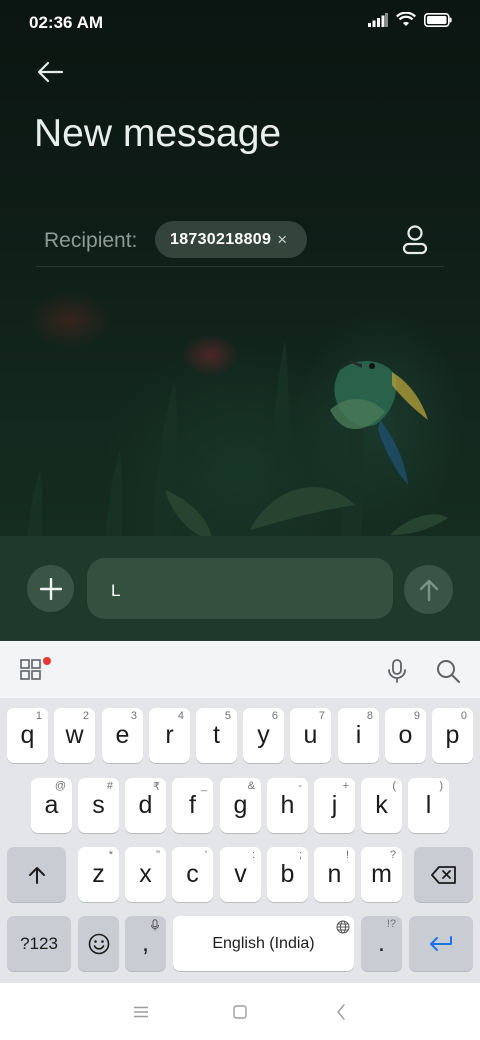  I want to click on key-label: s, so click(98, 805).